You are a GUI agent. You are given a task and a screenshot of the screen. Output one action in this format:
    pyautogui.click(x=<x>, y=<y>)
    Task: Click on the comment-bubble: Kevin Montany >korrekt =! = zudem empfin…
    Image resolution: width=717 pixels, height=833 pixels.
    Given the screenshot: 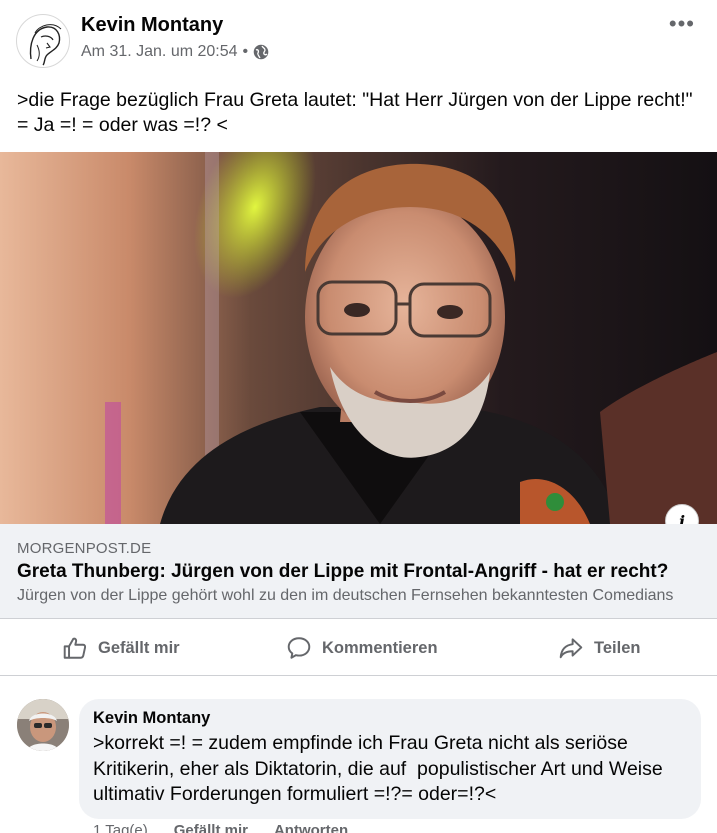 What is the action you would take?
    pyautogui.click(x=390, y=759)
    